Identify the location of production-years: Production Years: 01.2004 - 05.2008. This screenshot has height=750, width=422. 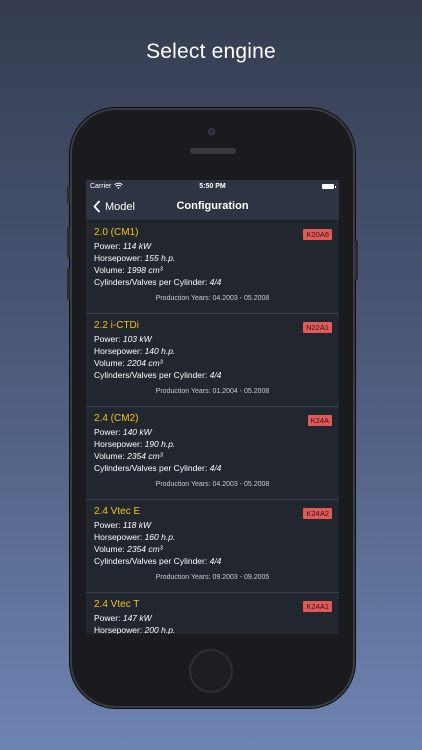
(212, 391).